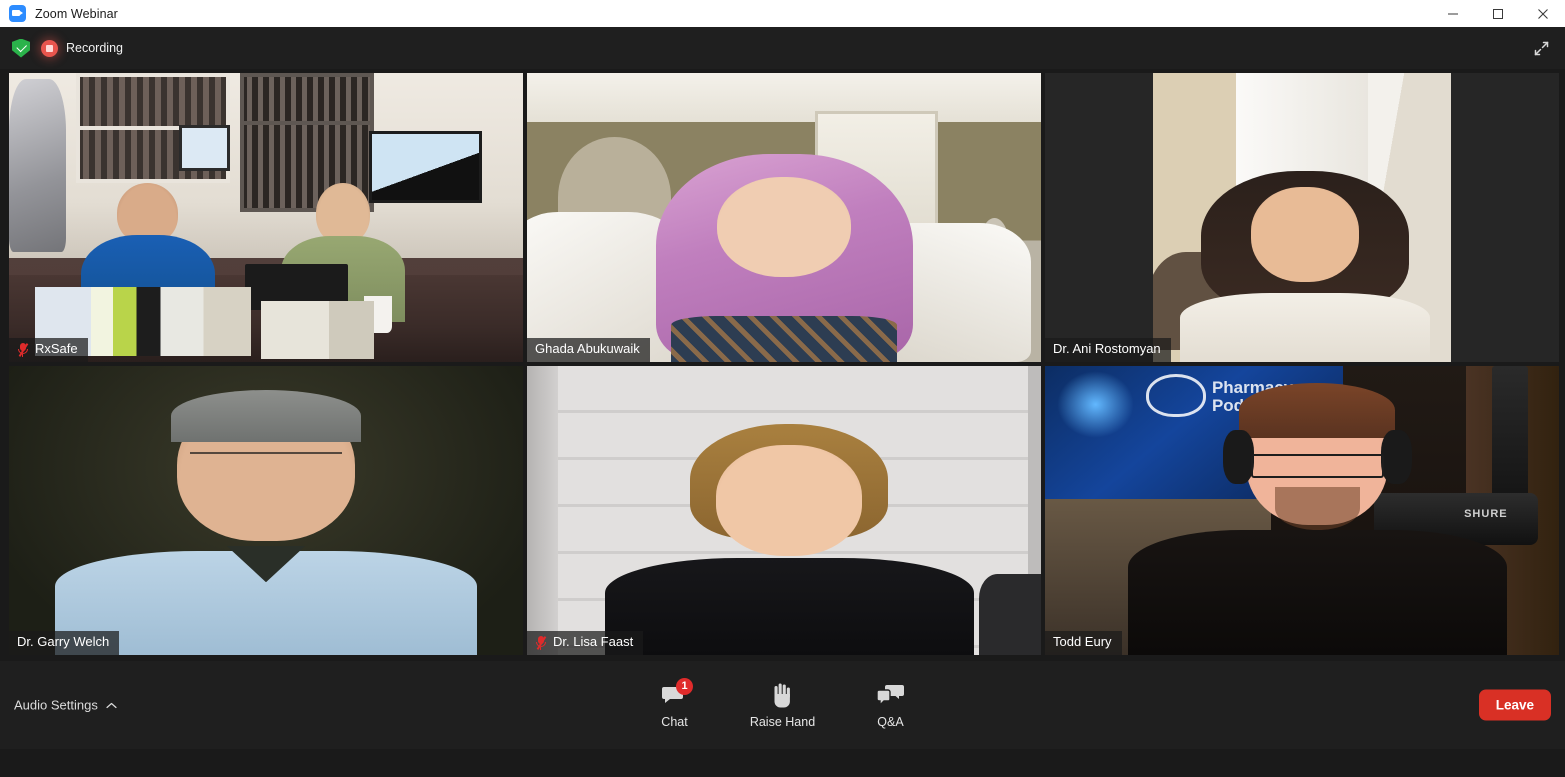  I want to click on recording-label: Recording, so click(94, 48).